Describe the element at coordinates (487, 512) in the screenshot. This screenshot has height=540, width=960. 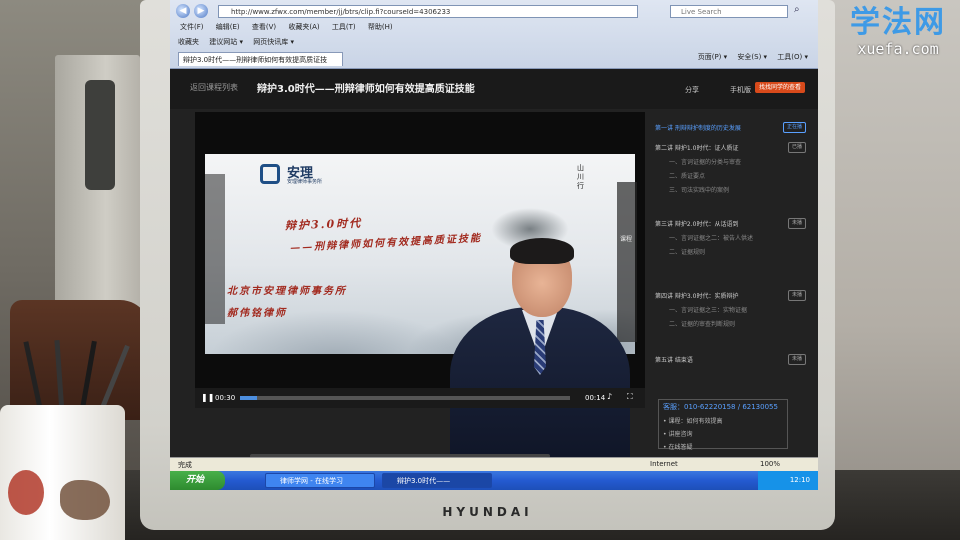
I see `monitor-brand: HYUNDAI` at that location.